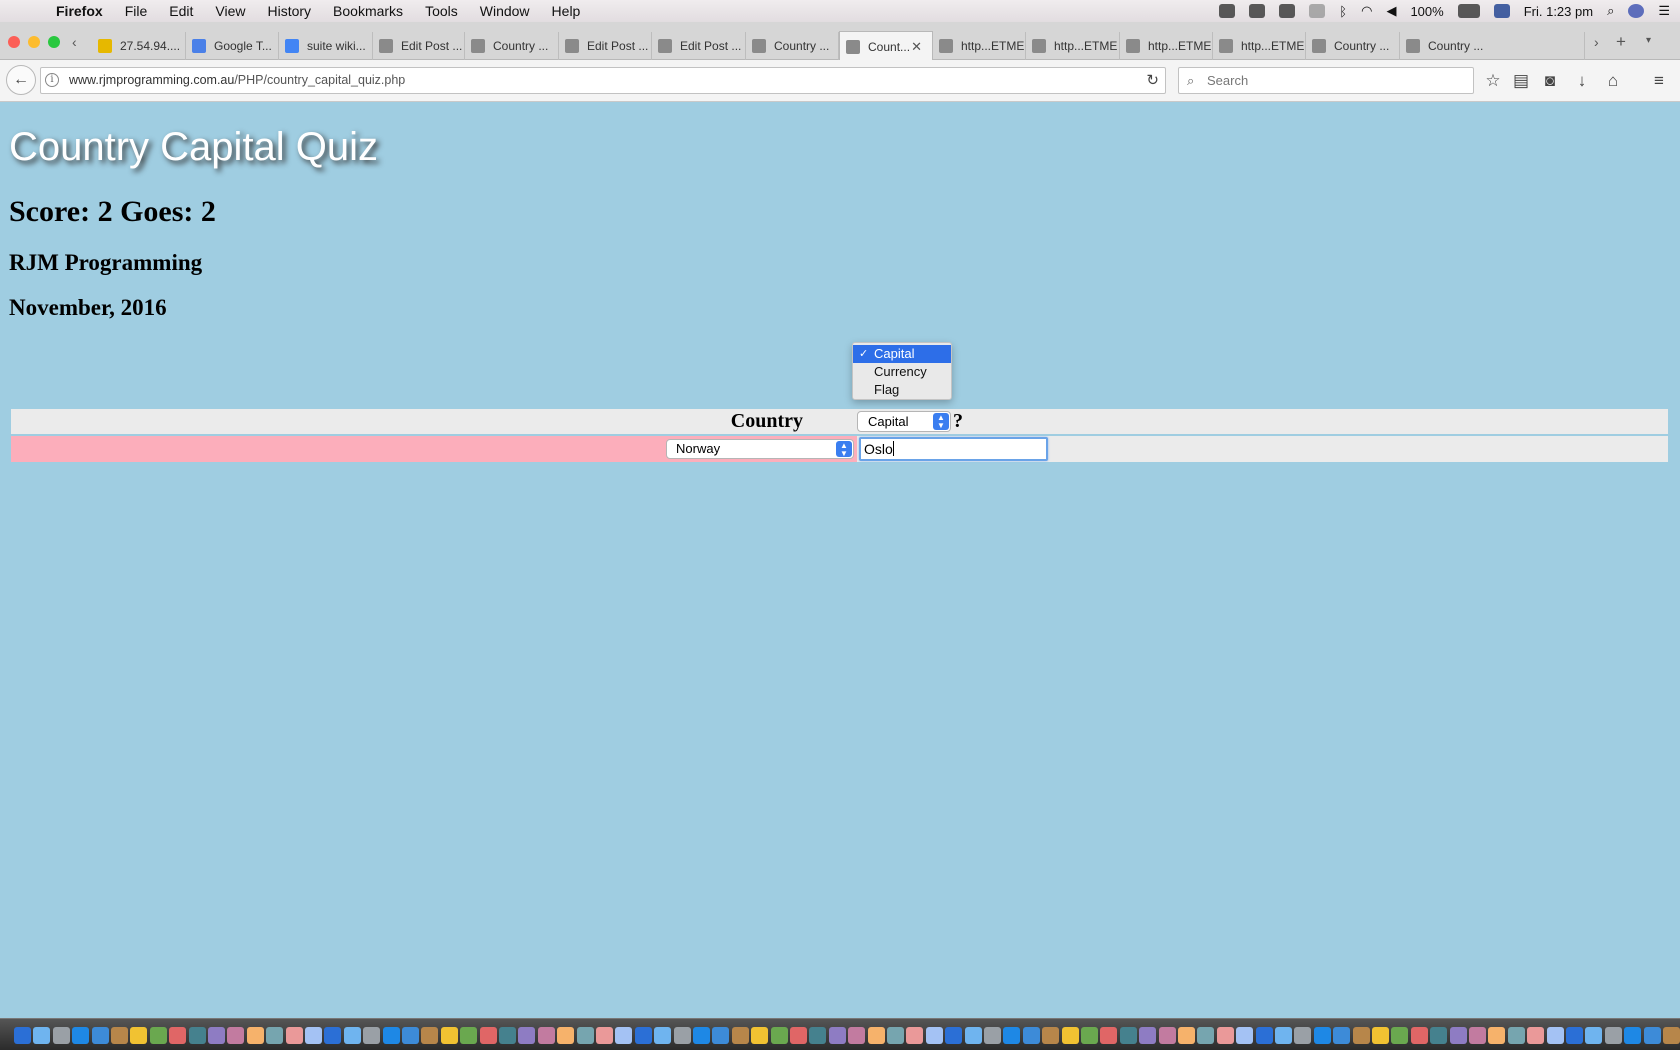 Image resolution: width=1680 pixels, height=1050 pixels. What do you see at coordinates (21, 80) in the screenshot?
I see `back-button: ←` at bounding box center [21, 80].